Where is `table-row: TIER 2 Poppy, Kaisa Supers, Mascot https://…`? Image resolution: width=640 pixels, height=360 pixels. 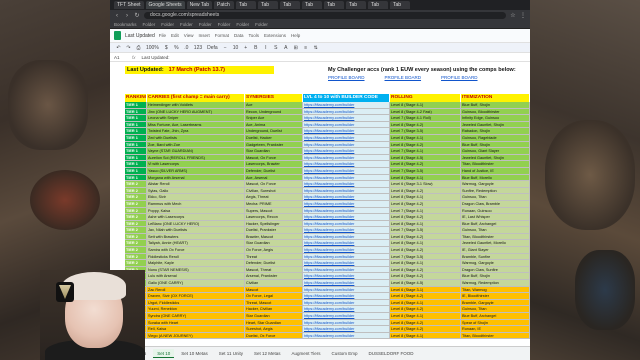
table-row: TIER 2 Poppy, Kaisa Supers, Mascot https://… is located at coordinates (327, 211).